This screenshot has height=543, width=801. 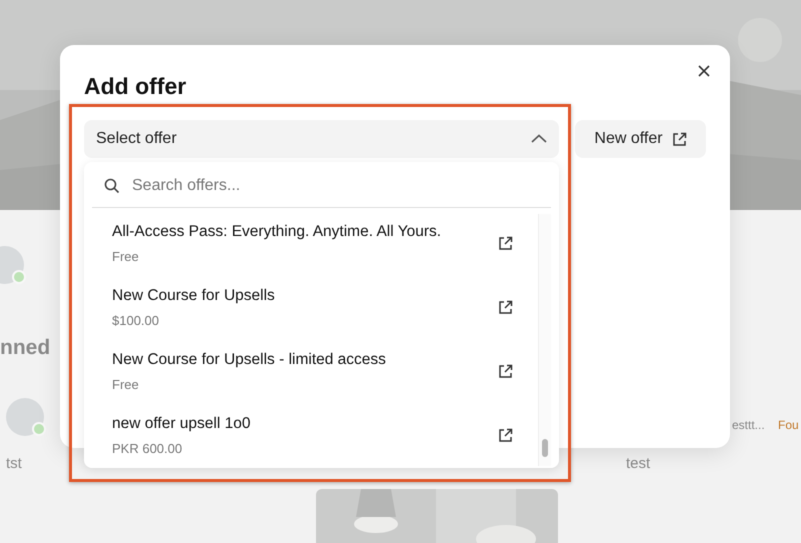 What do you see at coordinates (249, 359) in the screenshot?
I see `offer-name: New Course for Upsells - limited access` at bounding box center [249, 359].